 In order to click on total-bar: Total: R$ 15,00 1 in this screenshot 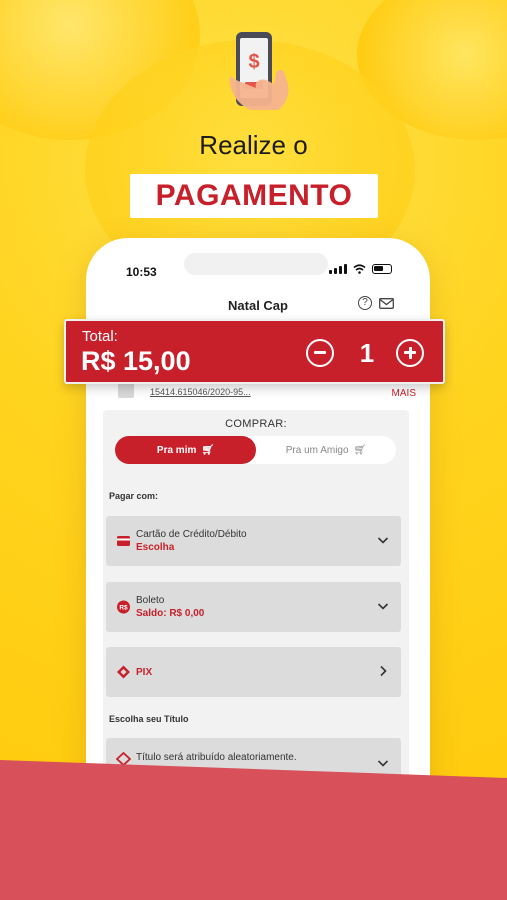, I will do `click(254, 351)`.